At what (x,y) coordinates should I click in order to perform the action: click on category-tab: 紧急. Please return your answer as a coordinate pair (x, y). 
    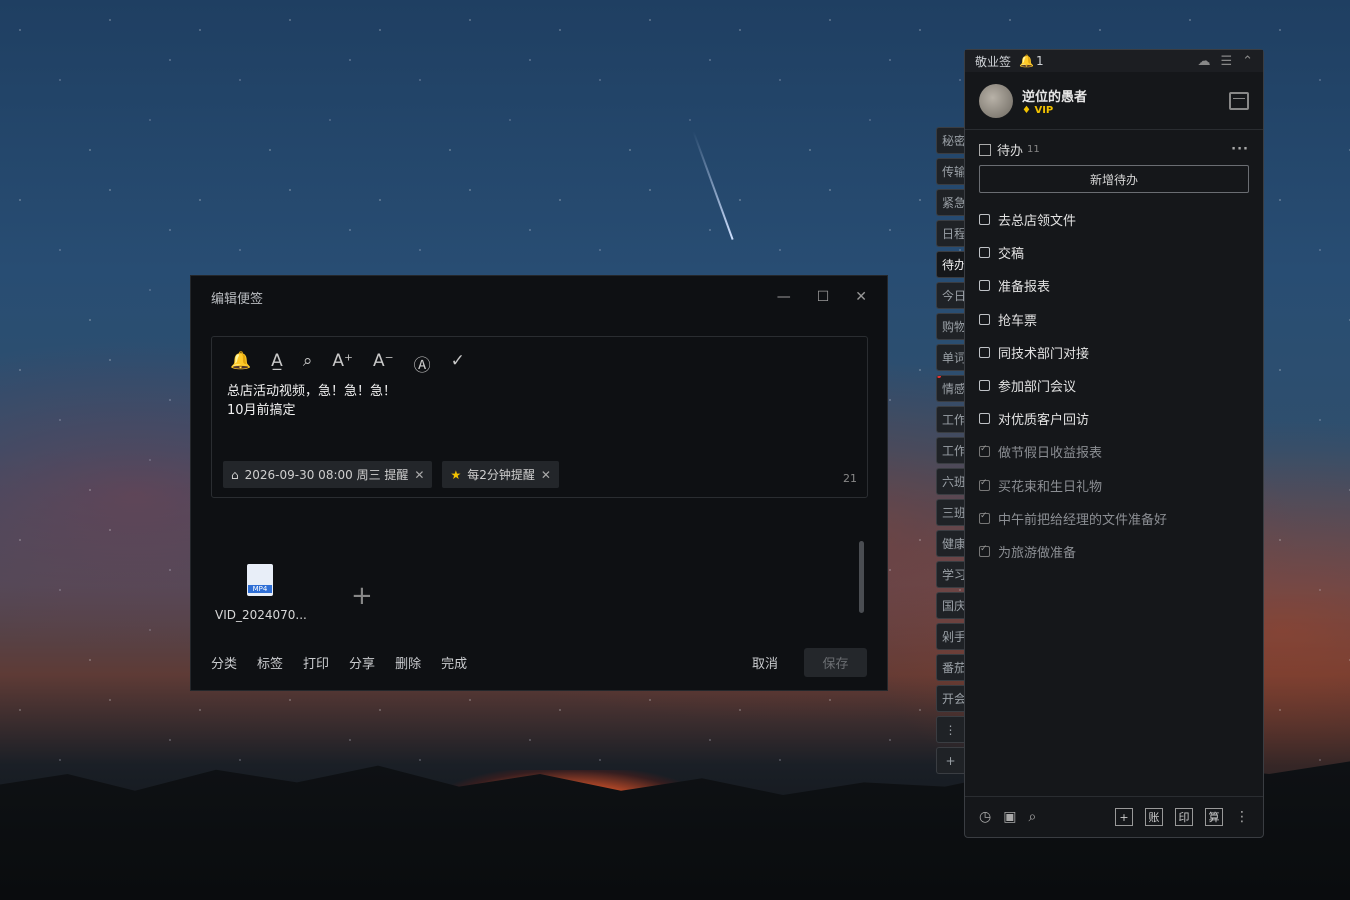
    Looking at the image, I should click on (950, 202).